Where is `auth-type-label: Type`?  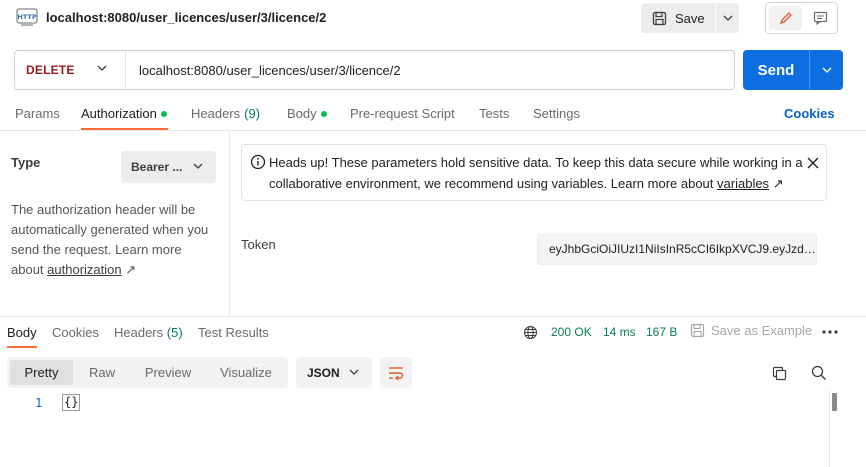
auth-type-label: Type is located at coordinates (26, 162).